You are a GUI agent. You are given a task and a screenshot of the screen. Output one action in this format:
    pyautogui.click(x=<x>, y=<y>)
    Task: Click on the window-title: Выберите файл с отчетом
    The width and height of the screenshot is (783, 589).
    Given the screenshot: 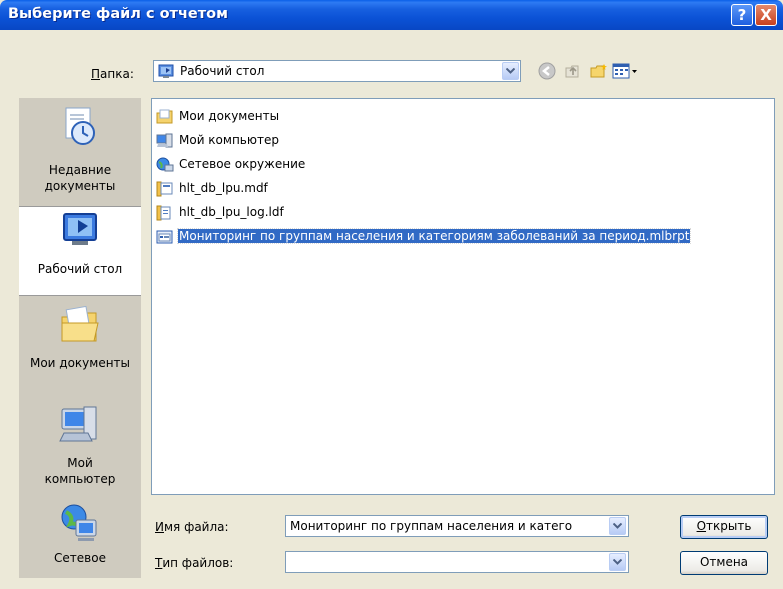 What is the action you would take?
    pyautogui.click(x=118, y=14)
    